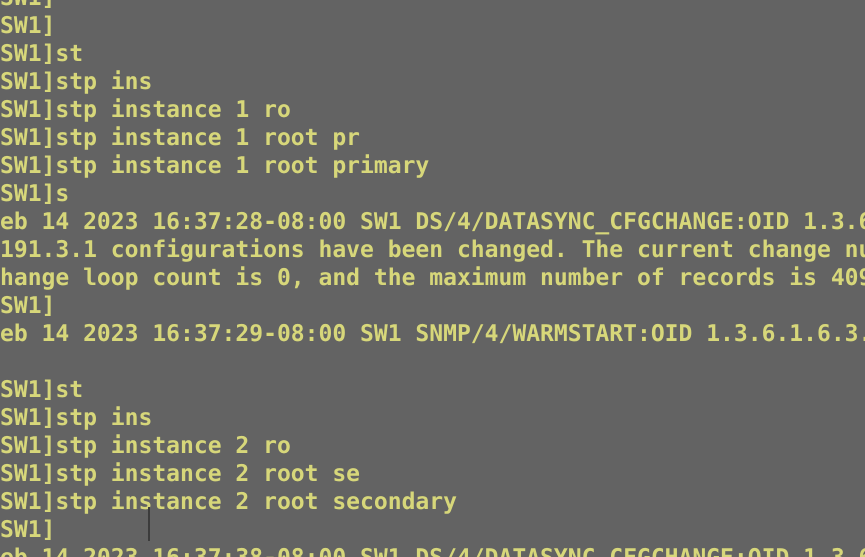 This screenshot has width=865, height=557. Describe the element at coordinates (215, 166) in the screenshot. I see `terminal-line: SW1]stp instance 1 root primary` at that location.